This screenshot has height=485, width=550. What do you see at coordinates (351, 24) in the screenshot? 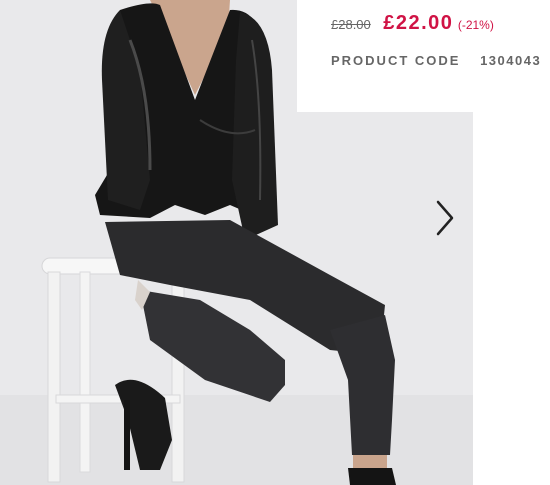
I see `old-price: £28.00` at bounding box center [351, 24].